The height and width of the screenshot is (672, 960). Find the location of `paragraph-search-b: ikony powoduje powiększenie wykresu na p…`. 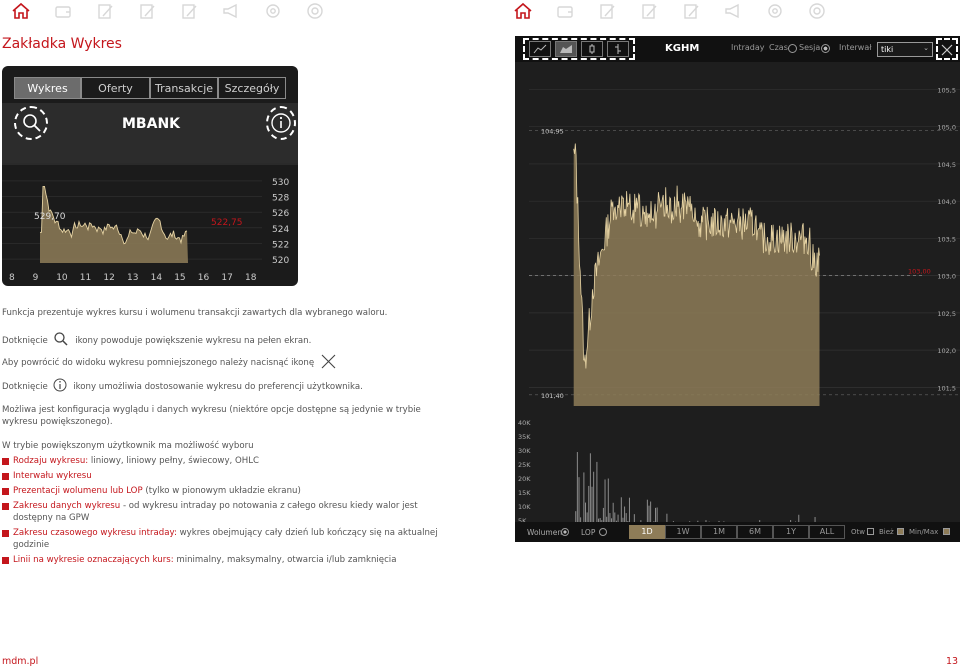

paragraph-search-b: ikony powoduje powiększenie wykresu na p… is located at coordinates (193, 341).